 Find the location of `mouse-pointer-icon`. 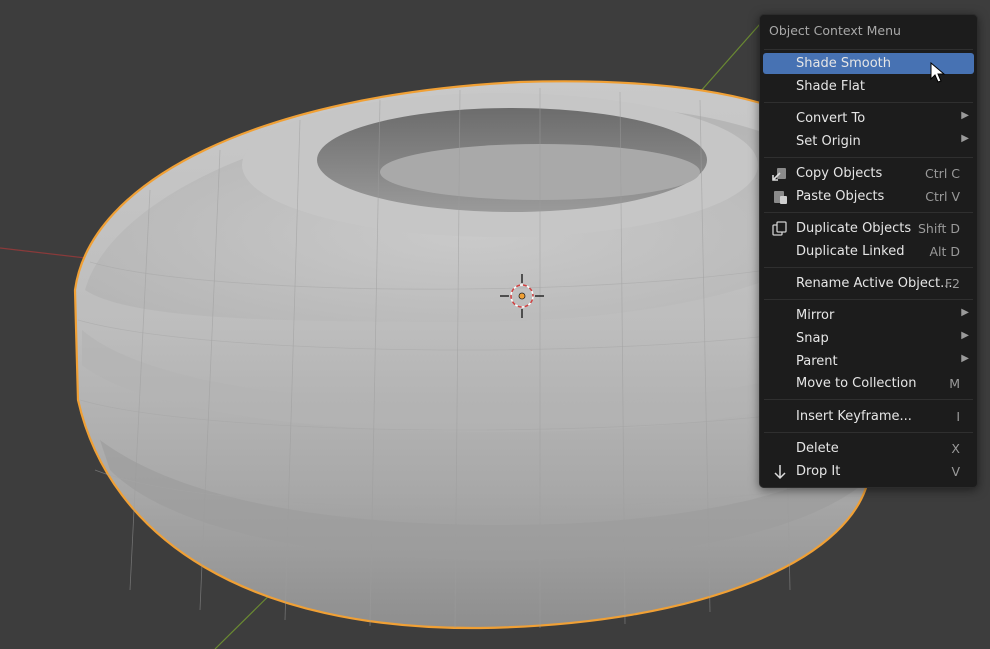

mouse-pointer-icon is located at coordinates (938, 74).